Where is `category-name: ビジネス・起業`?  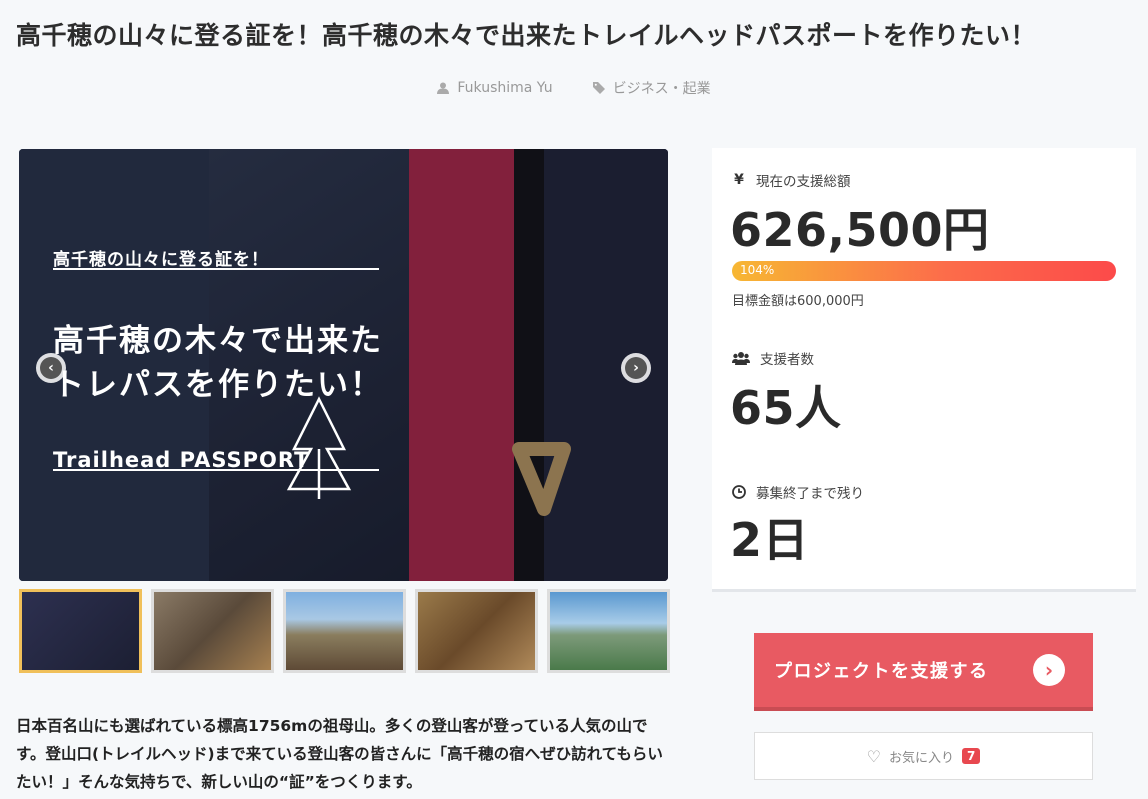
category-name: ビジネス・起業 is located at coordinates (661, 89).